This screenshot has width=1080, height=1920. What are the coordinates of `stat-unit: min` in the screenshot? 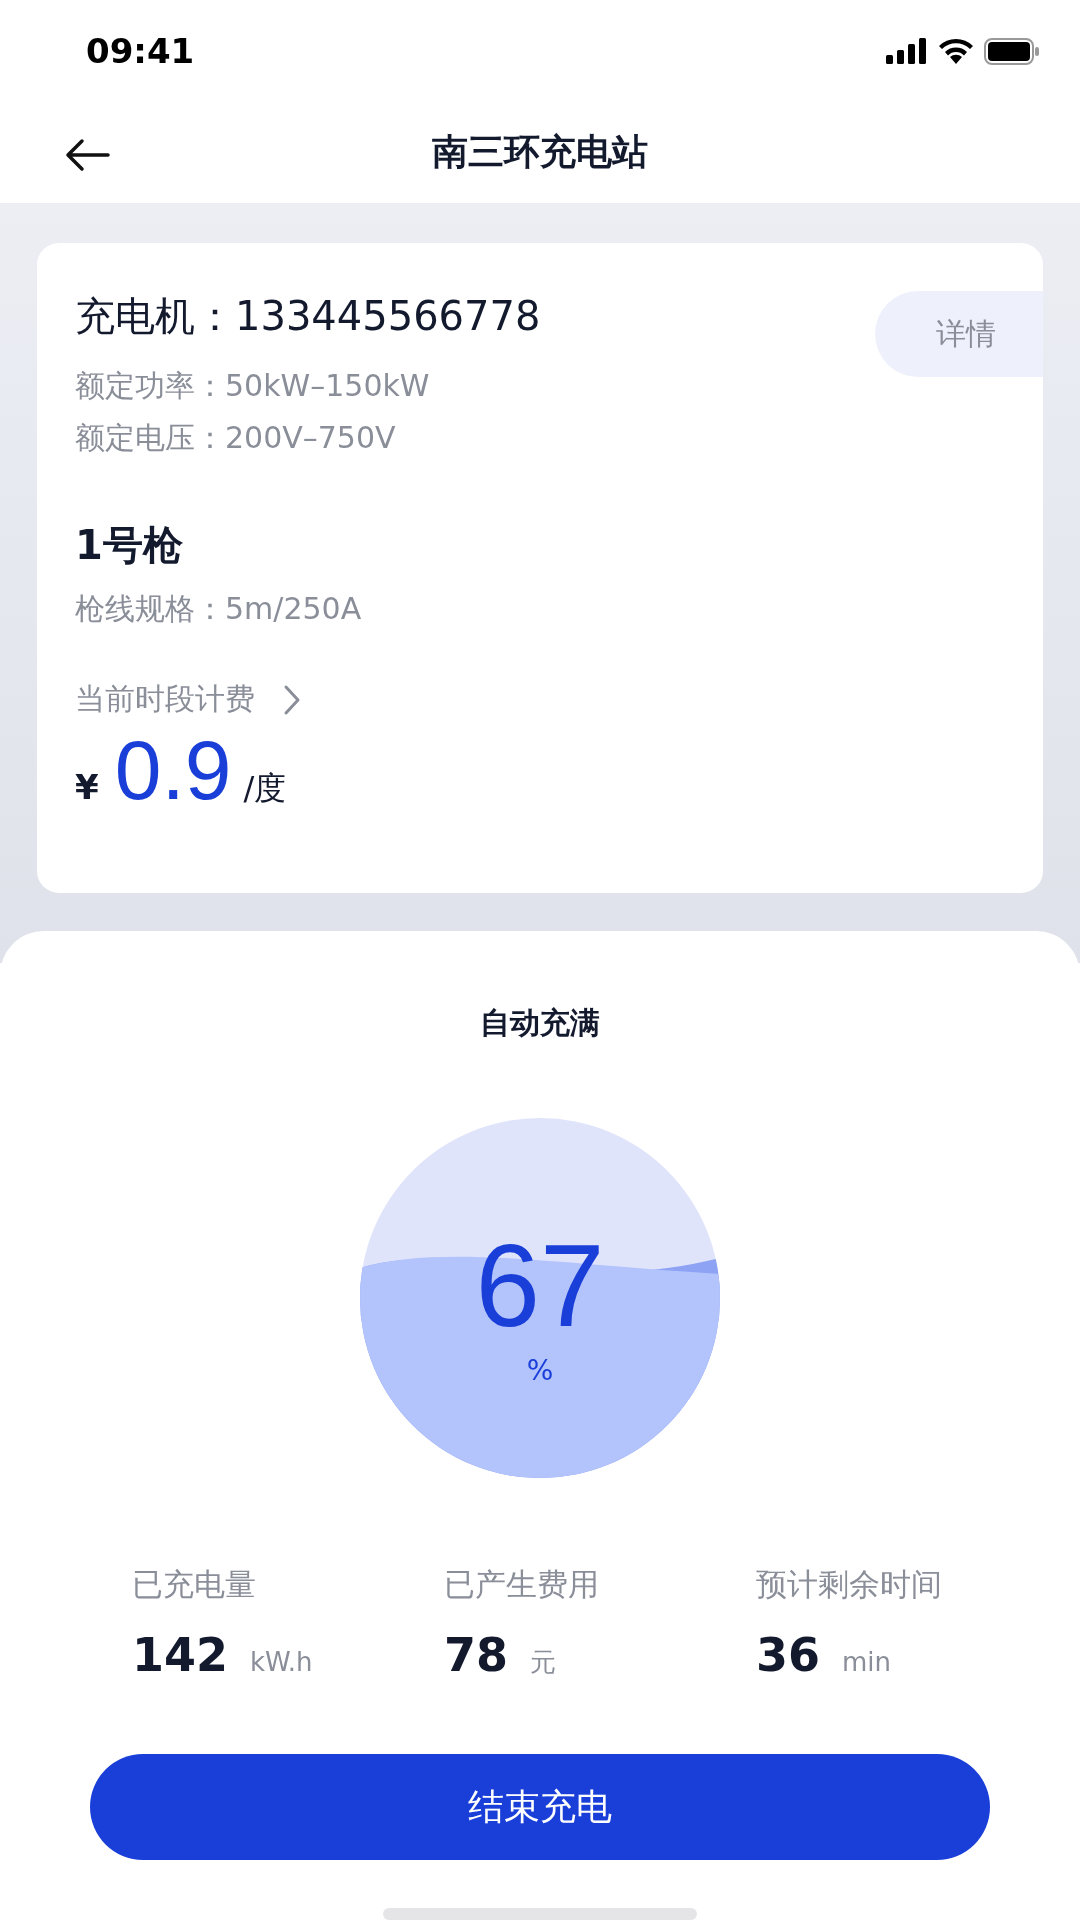 It's located at (867, 1662).